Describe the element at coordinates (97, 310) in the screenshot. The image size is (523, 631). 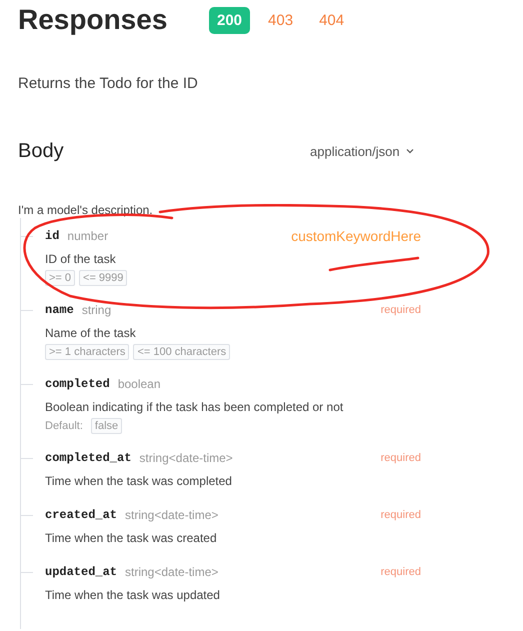
I see `property-type: string` at that location.